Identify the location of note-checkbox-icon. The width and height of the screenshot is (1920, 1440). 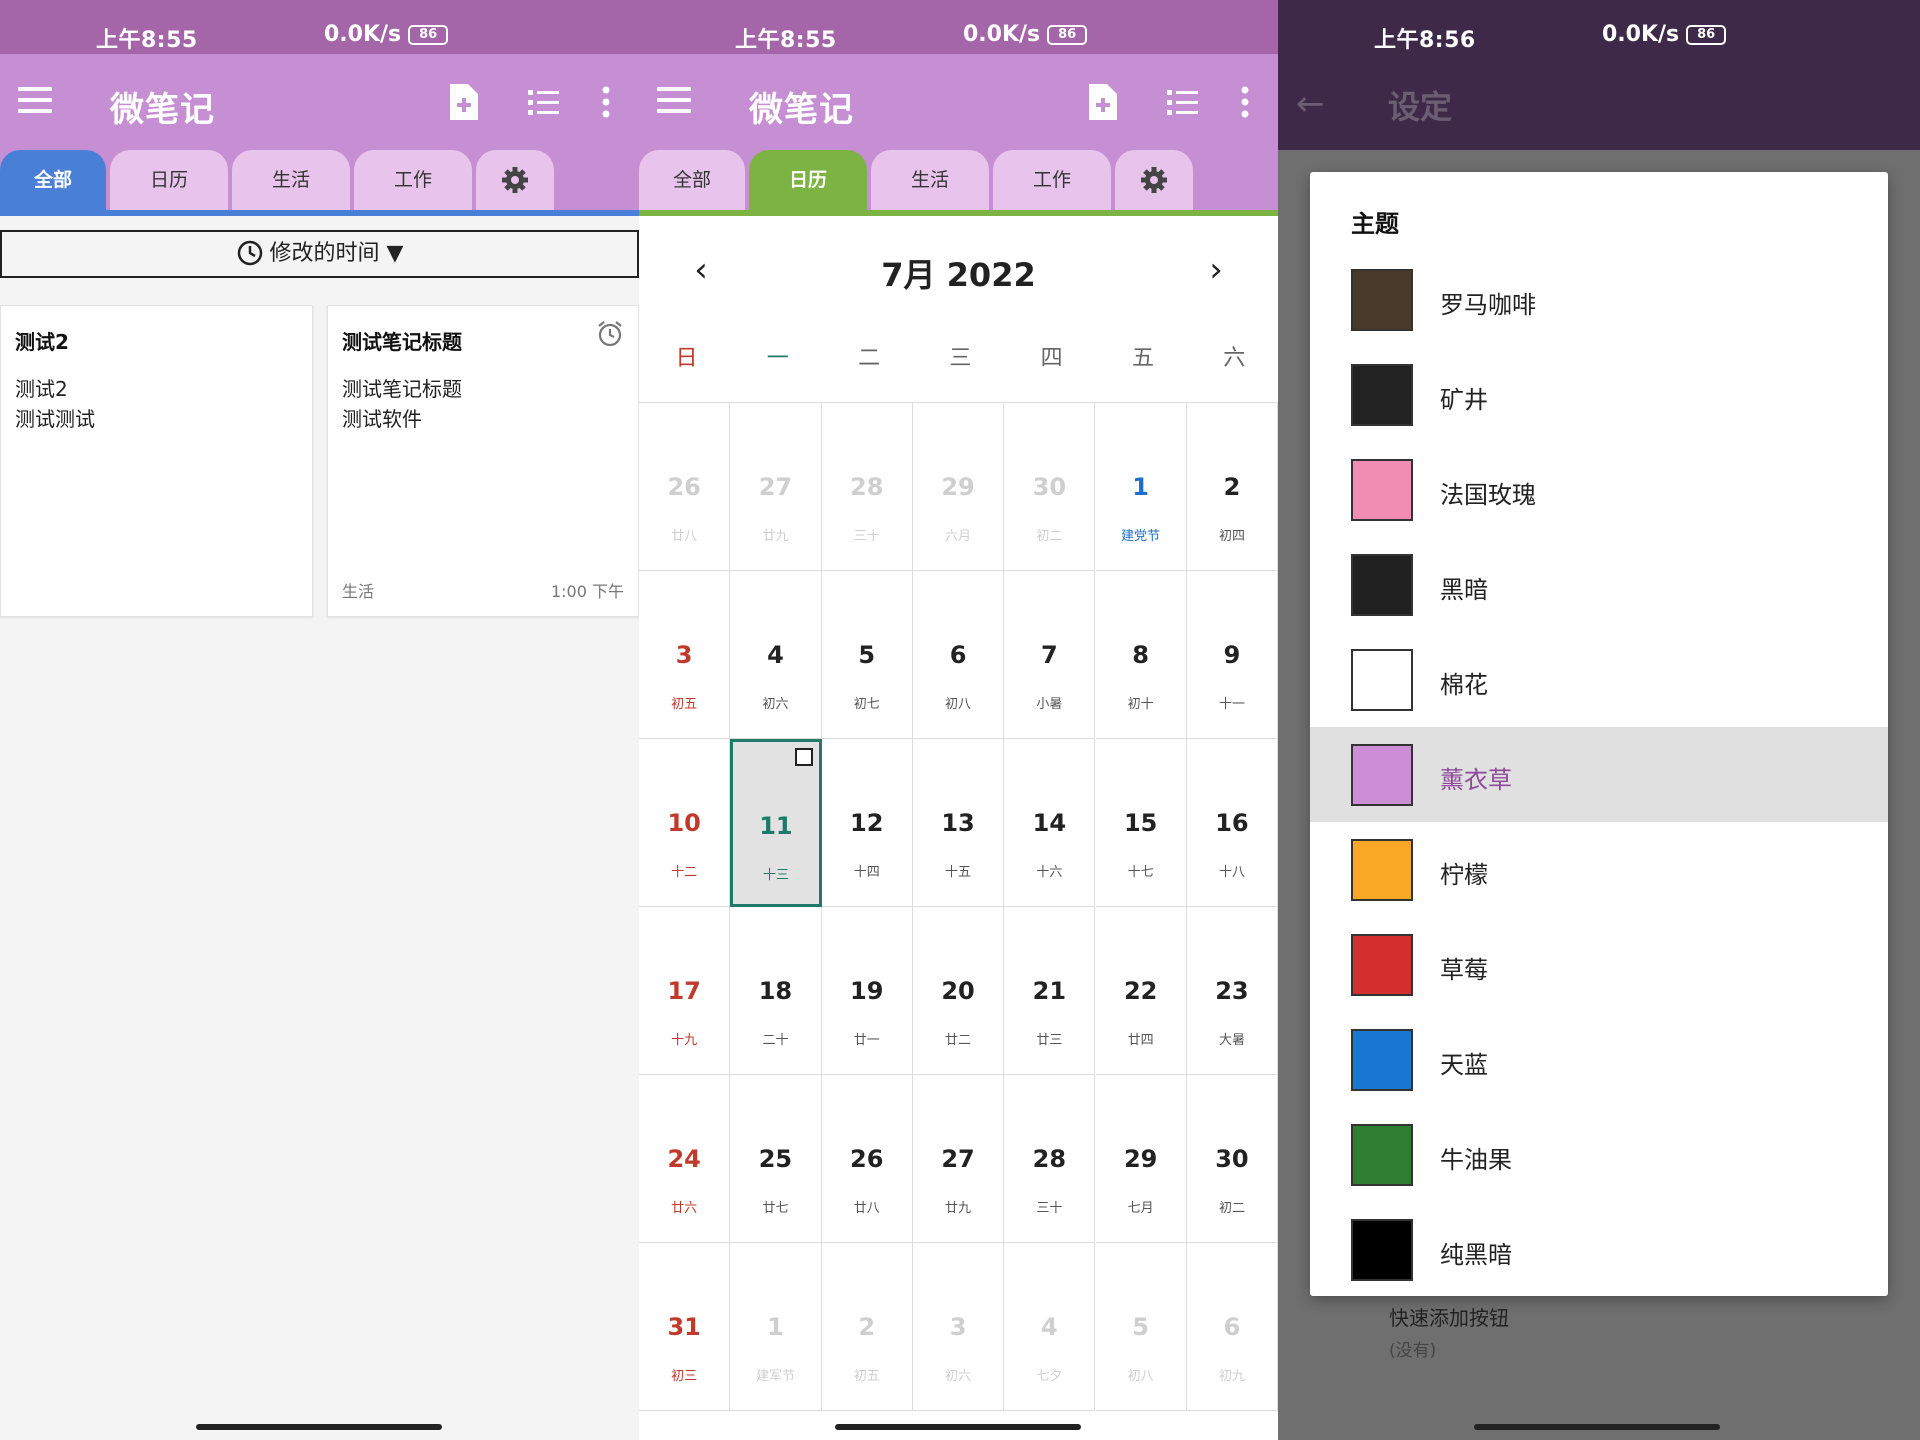
(803, 757).